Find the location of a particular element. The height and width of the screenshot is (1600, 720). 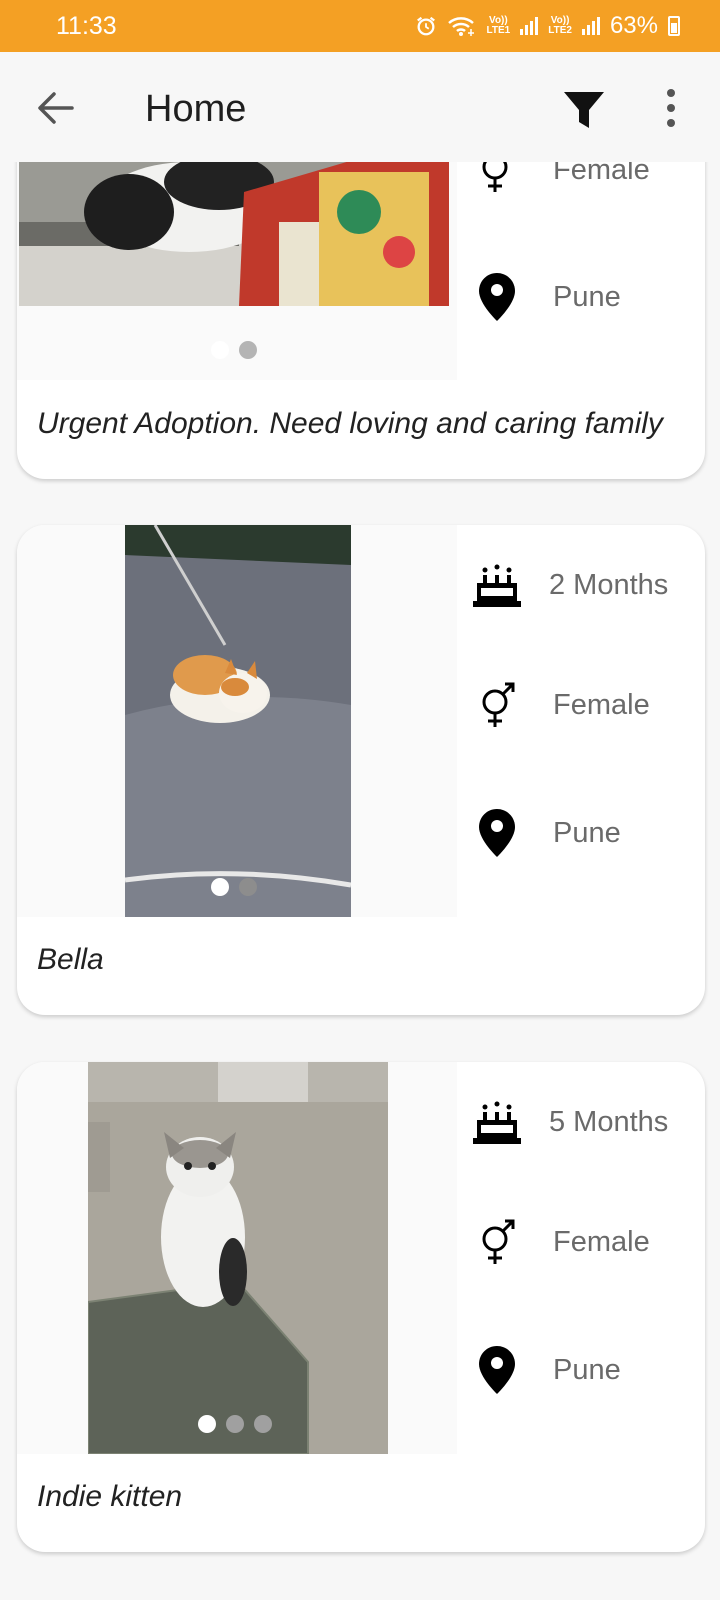

signal-2-icon is located at coordinates (590, 26).